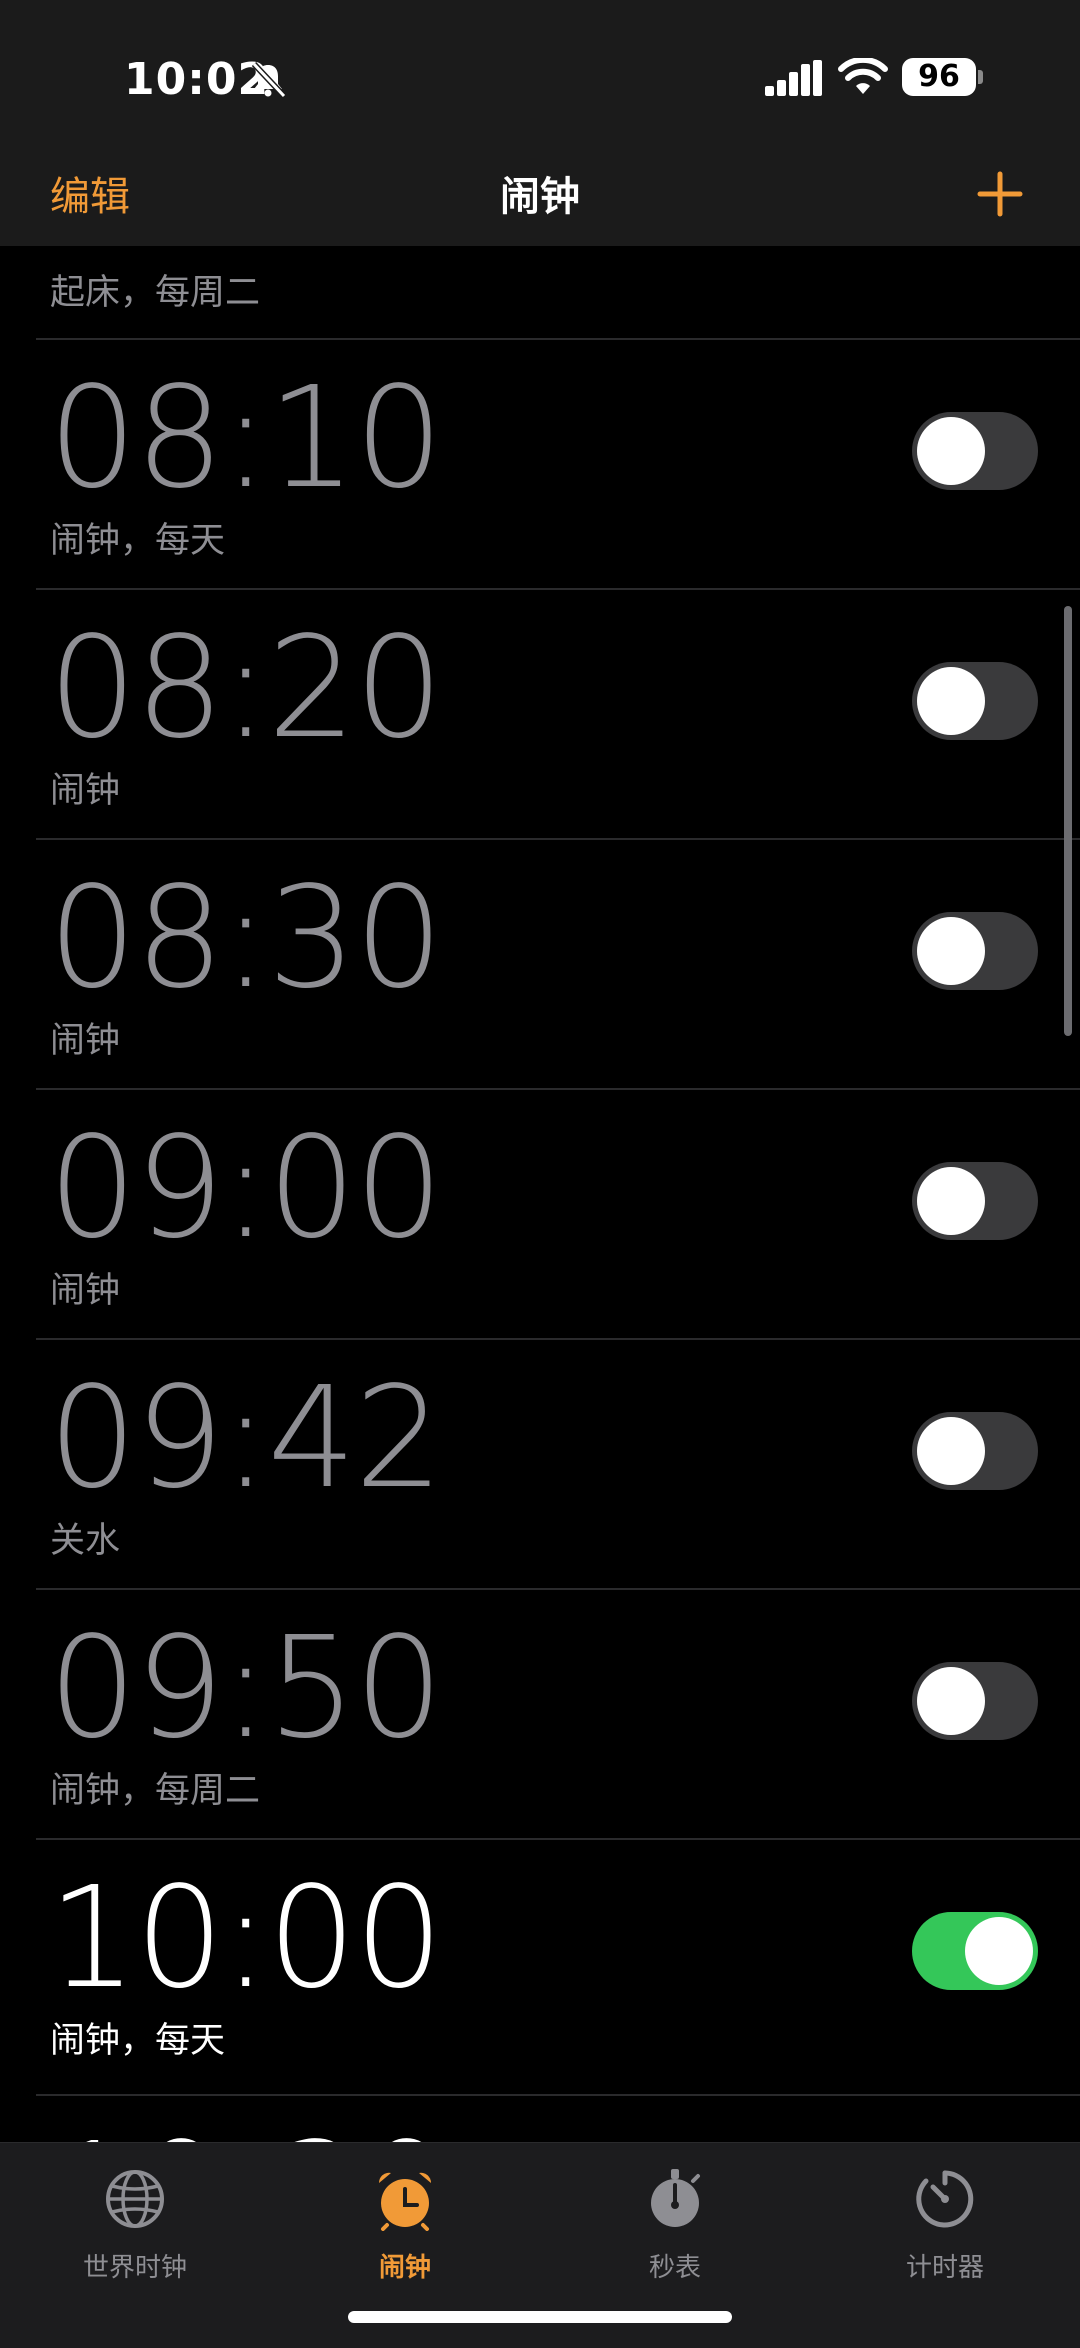 The height and width of the screenshot is (2348, 1080). I want to click on tab-timer: 计时器, so click(945, 2222).